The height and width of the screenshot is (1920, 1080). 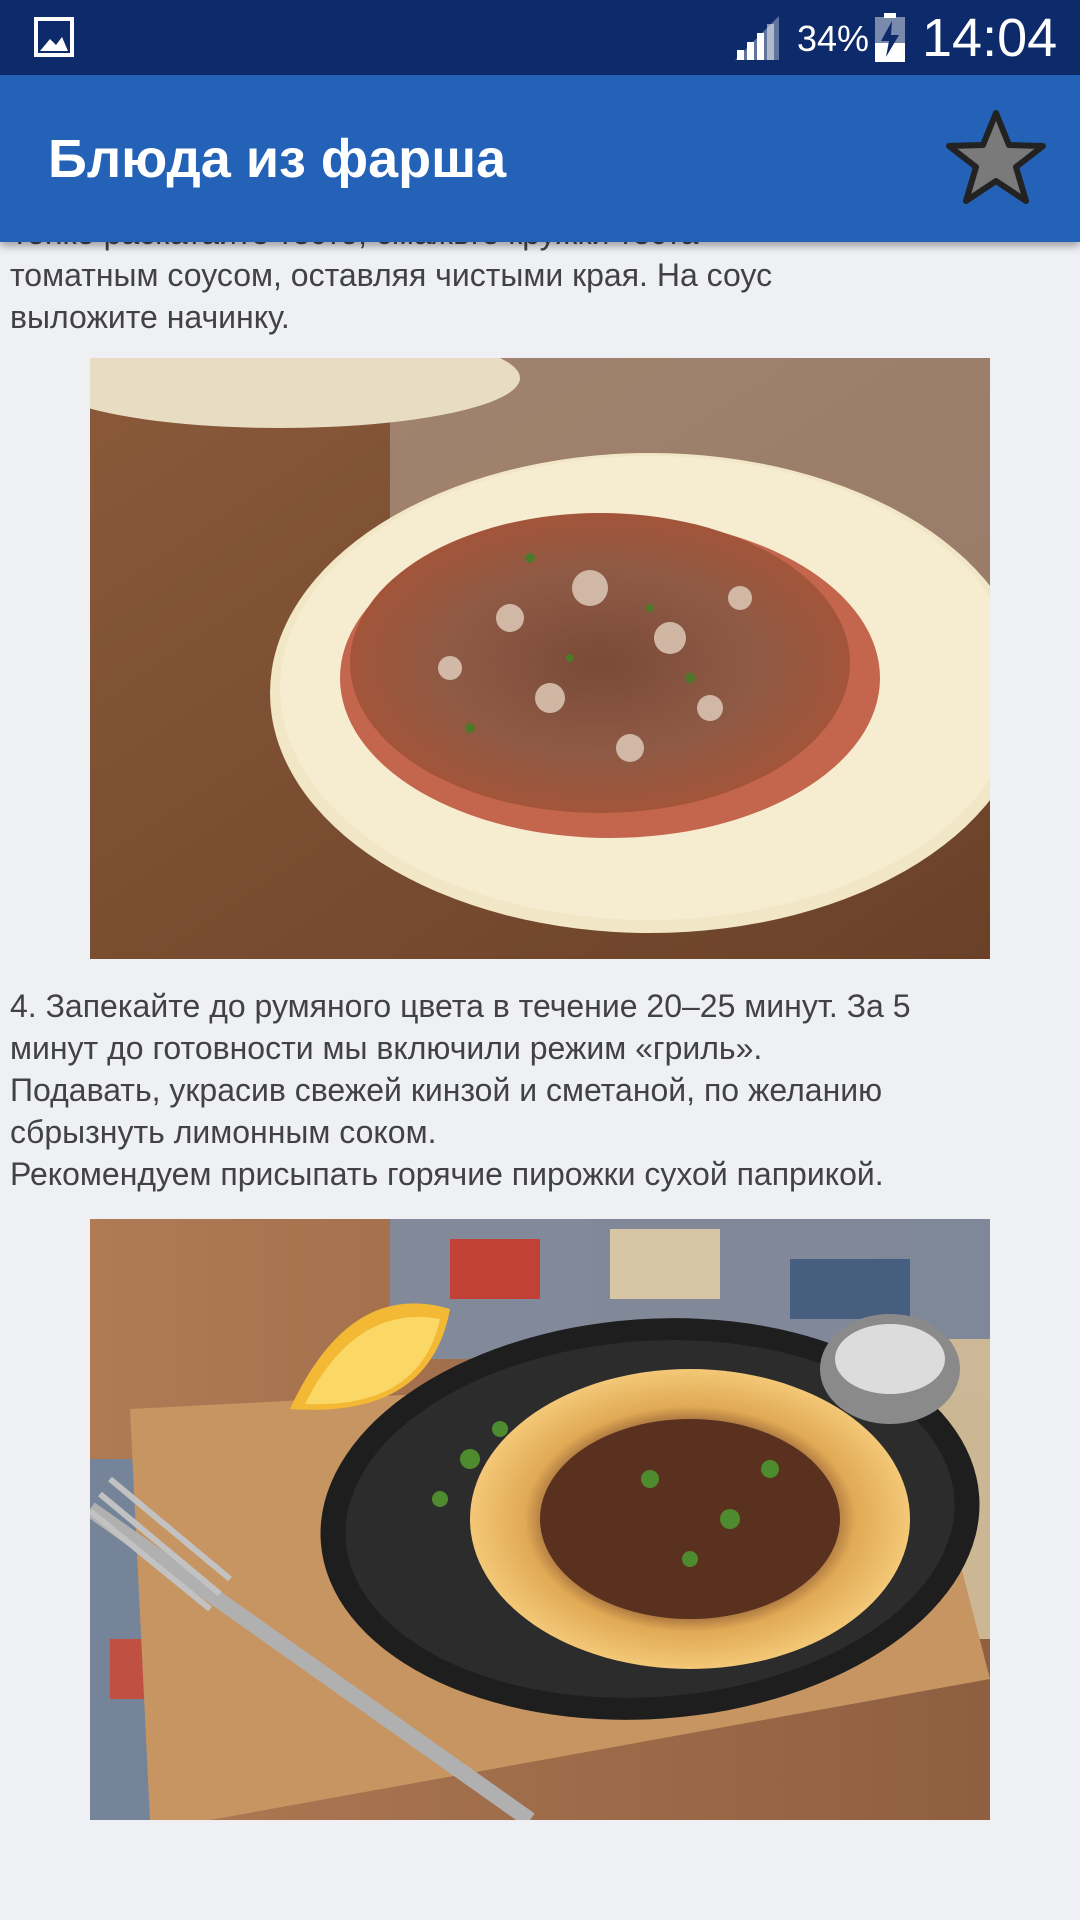 What do you see at coordinates (757, 38) in the screenshot?
I see `signal-icon` at bounding box center [757, 38].